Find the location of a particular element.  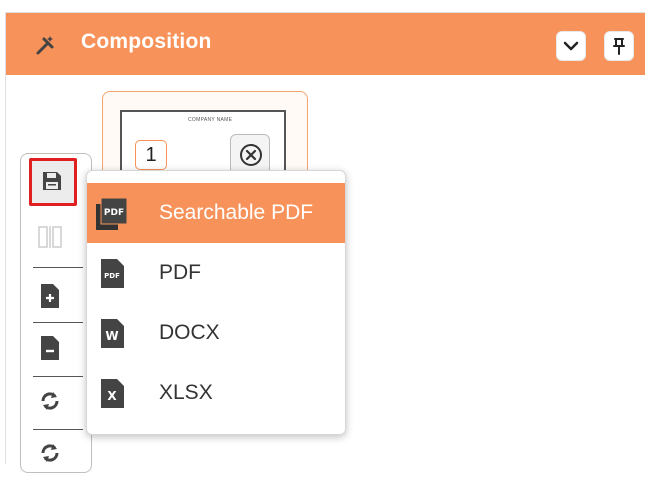

vertical-toolbar is located at coordinates (56, 313).